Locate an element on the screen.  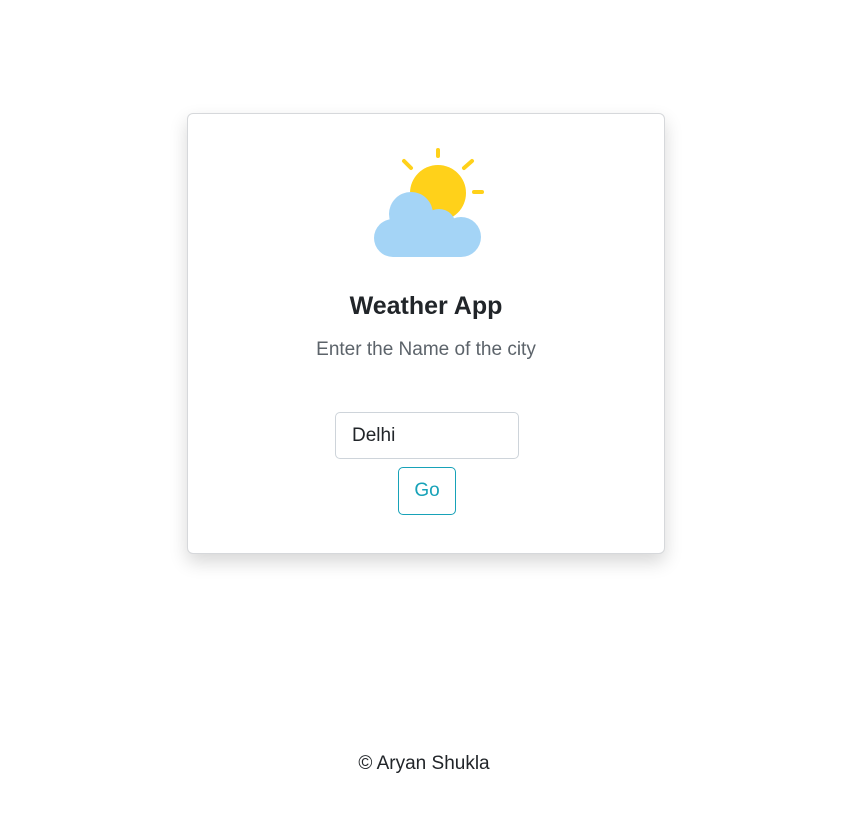
go-button: Go is located at coordinates (427, 491).